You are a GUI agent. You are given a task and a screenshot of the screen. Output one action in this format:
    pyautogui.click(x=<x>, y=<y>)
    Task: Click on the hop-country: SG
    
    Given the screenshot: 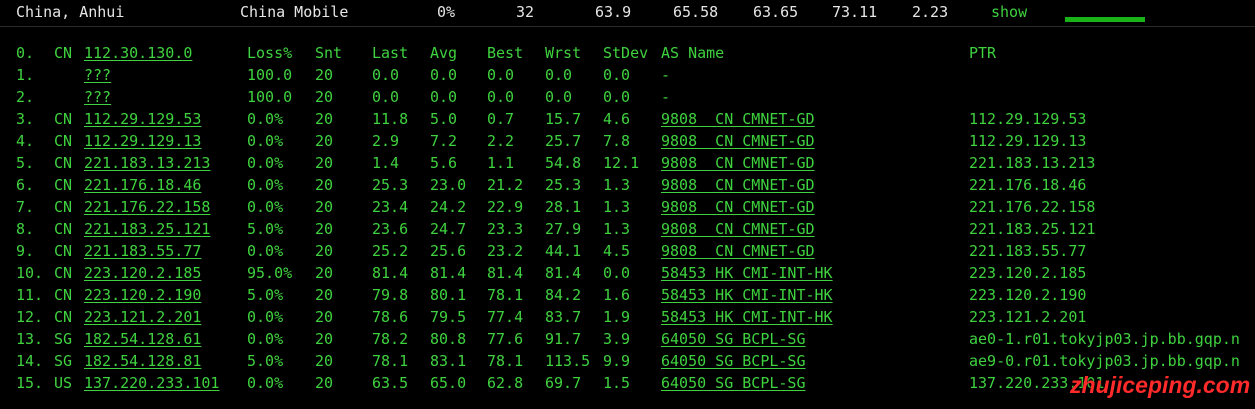 What is the action you would take?
    pyautogui.click(x=63, y=361)
    